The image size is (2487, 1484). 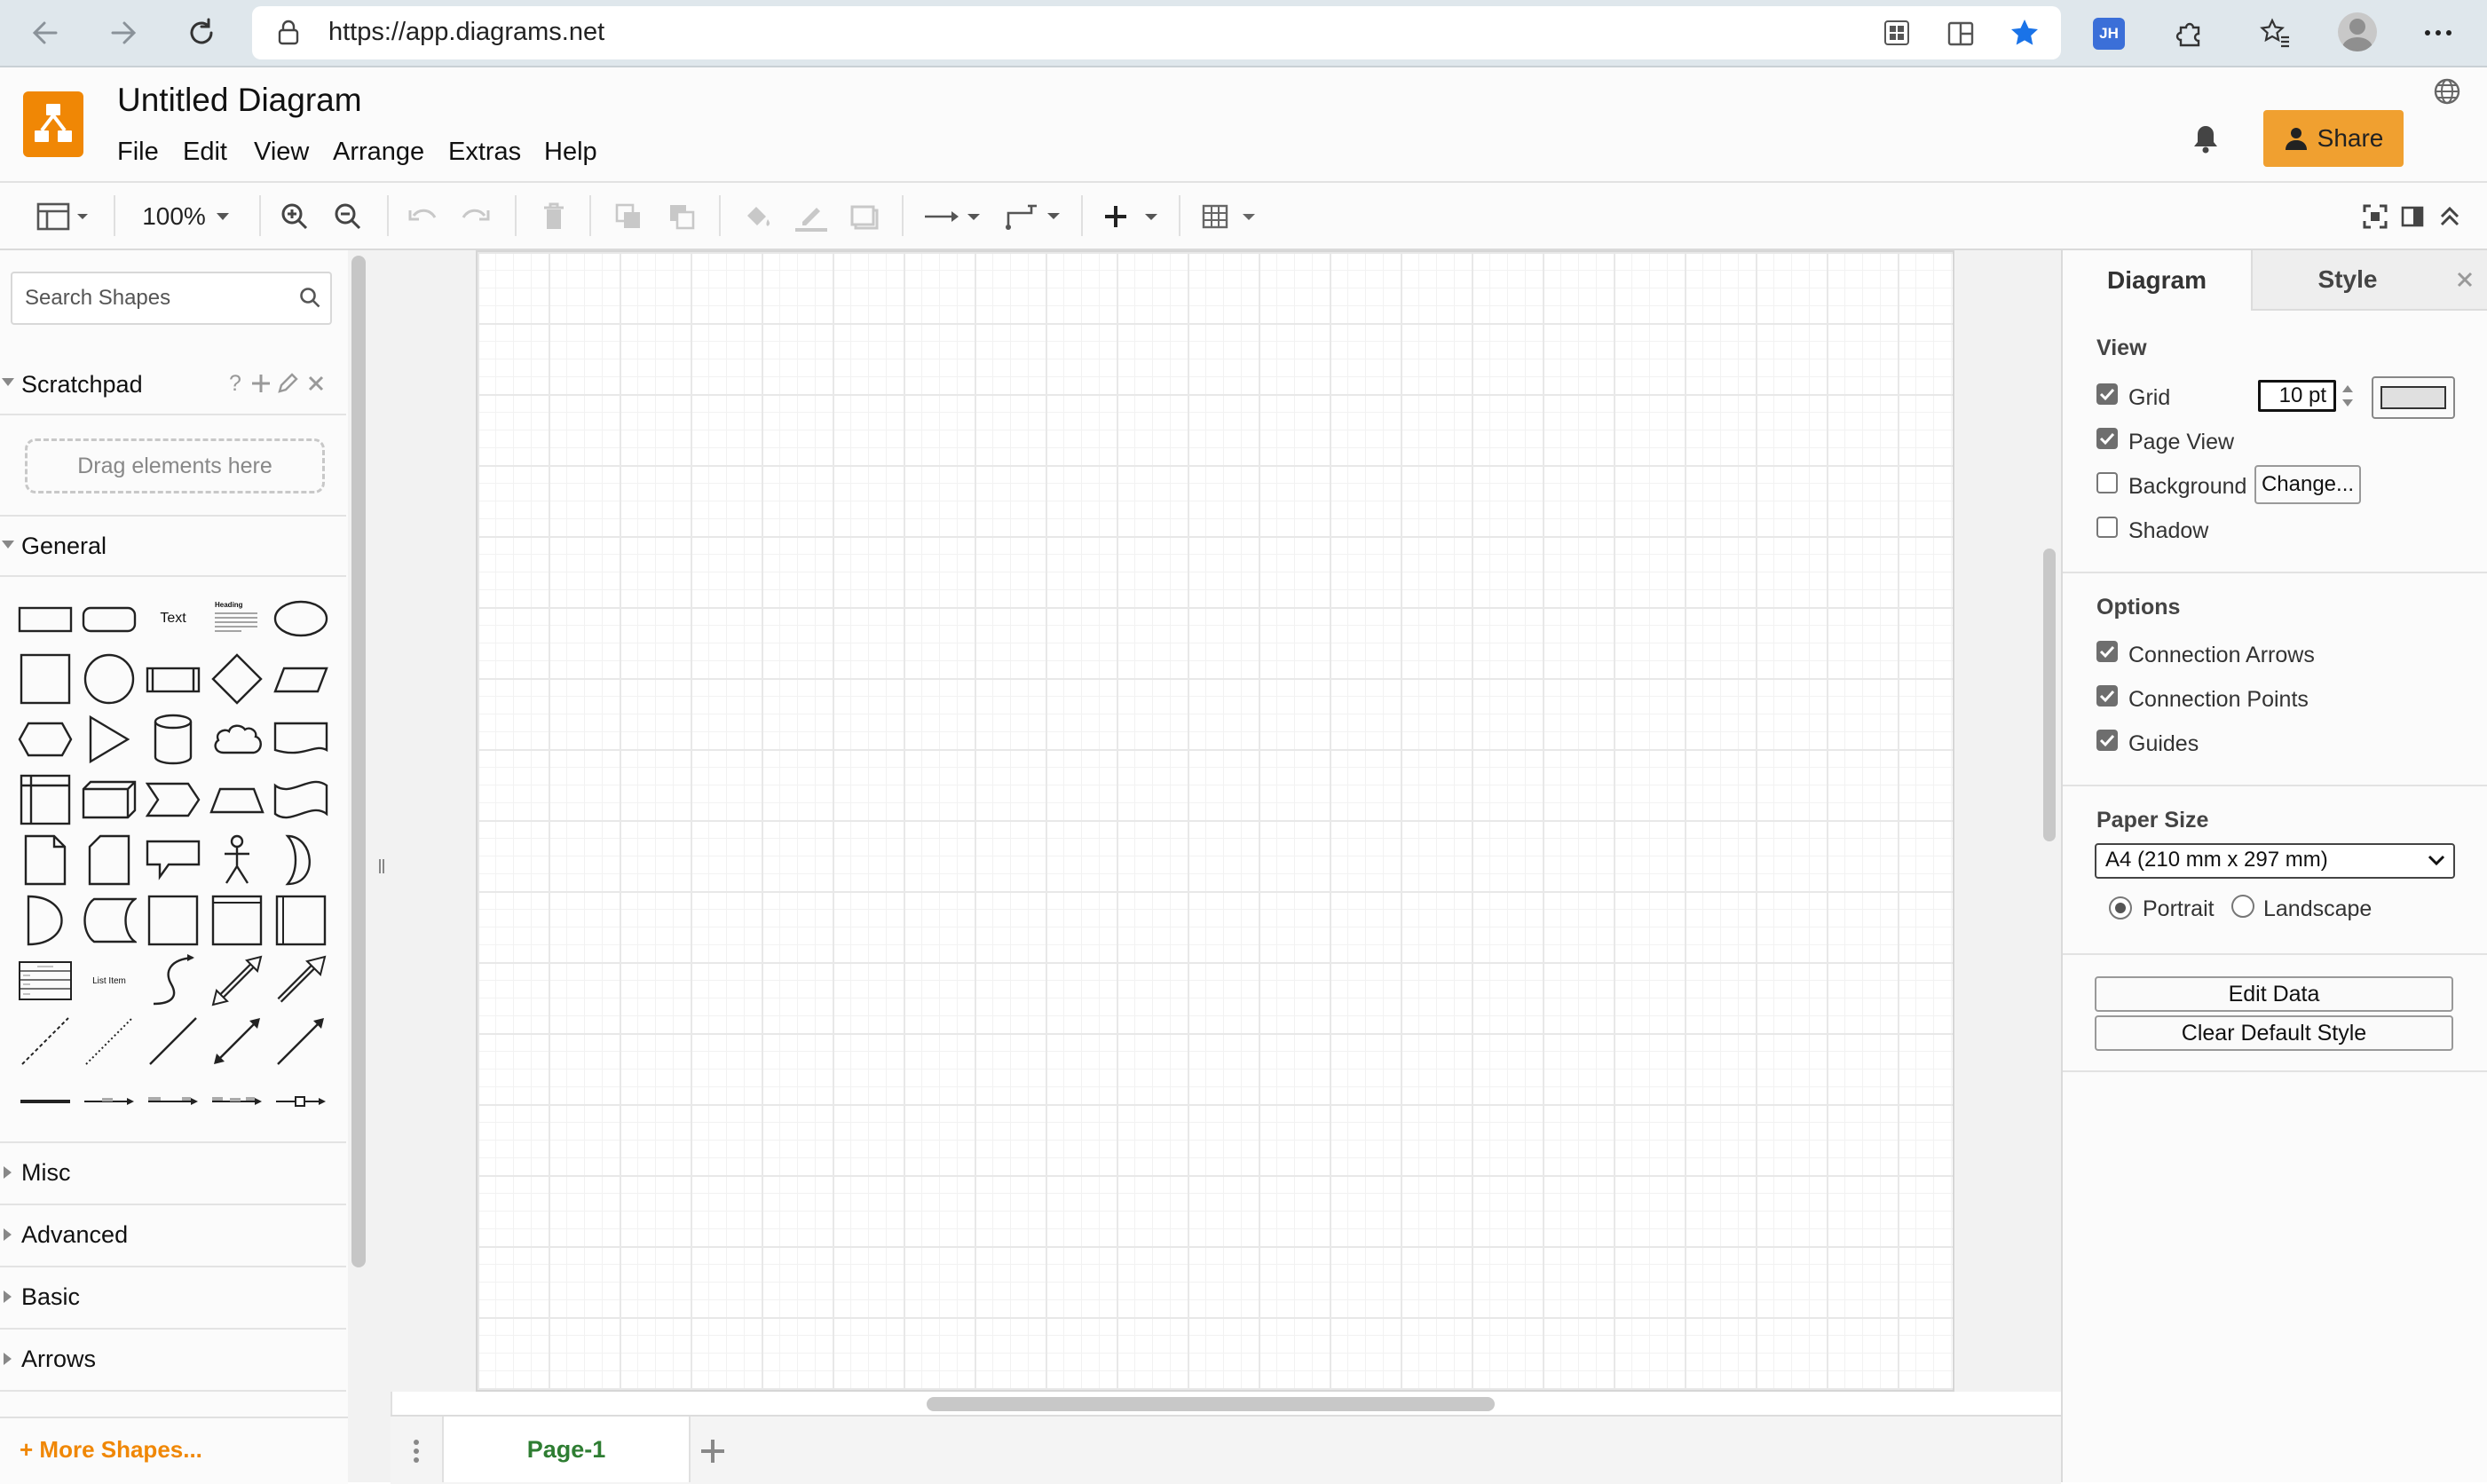 What do you see at coordinates (287, 384) in the screenshot?
I see `edit-icon` at bounding box center [287, 384].